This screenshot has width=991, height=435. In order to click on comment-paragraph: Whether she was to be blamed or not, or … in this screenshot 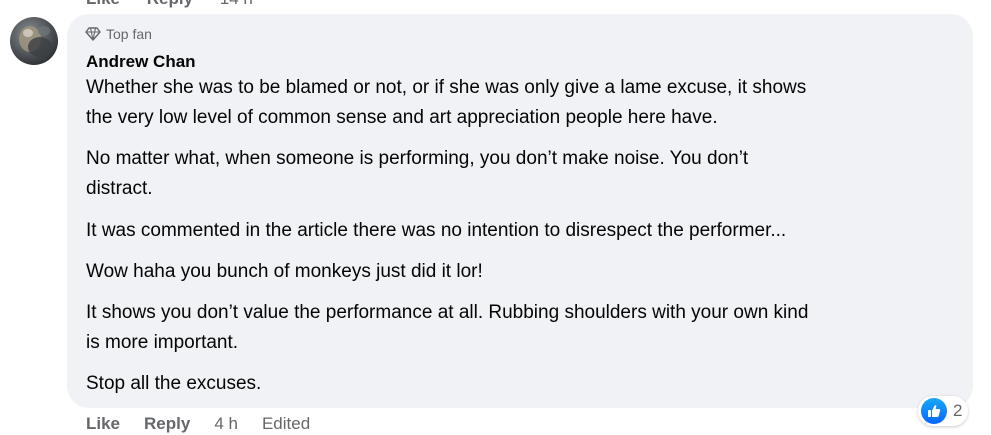, I will do `click(446, 102)`.